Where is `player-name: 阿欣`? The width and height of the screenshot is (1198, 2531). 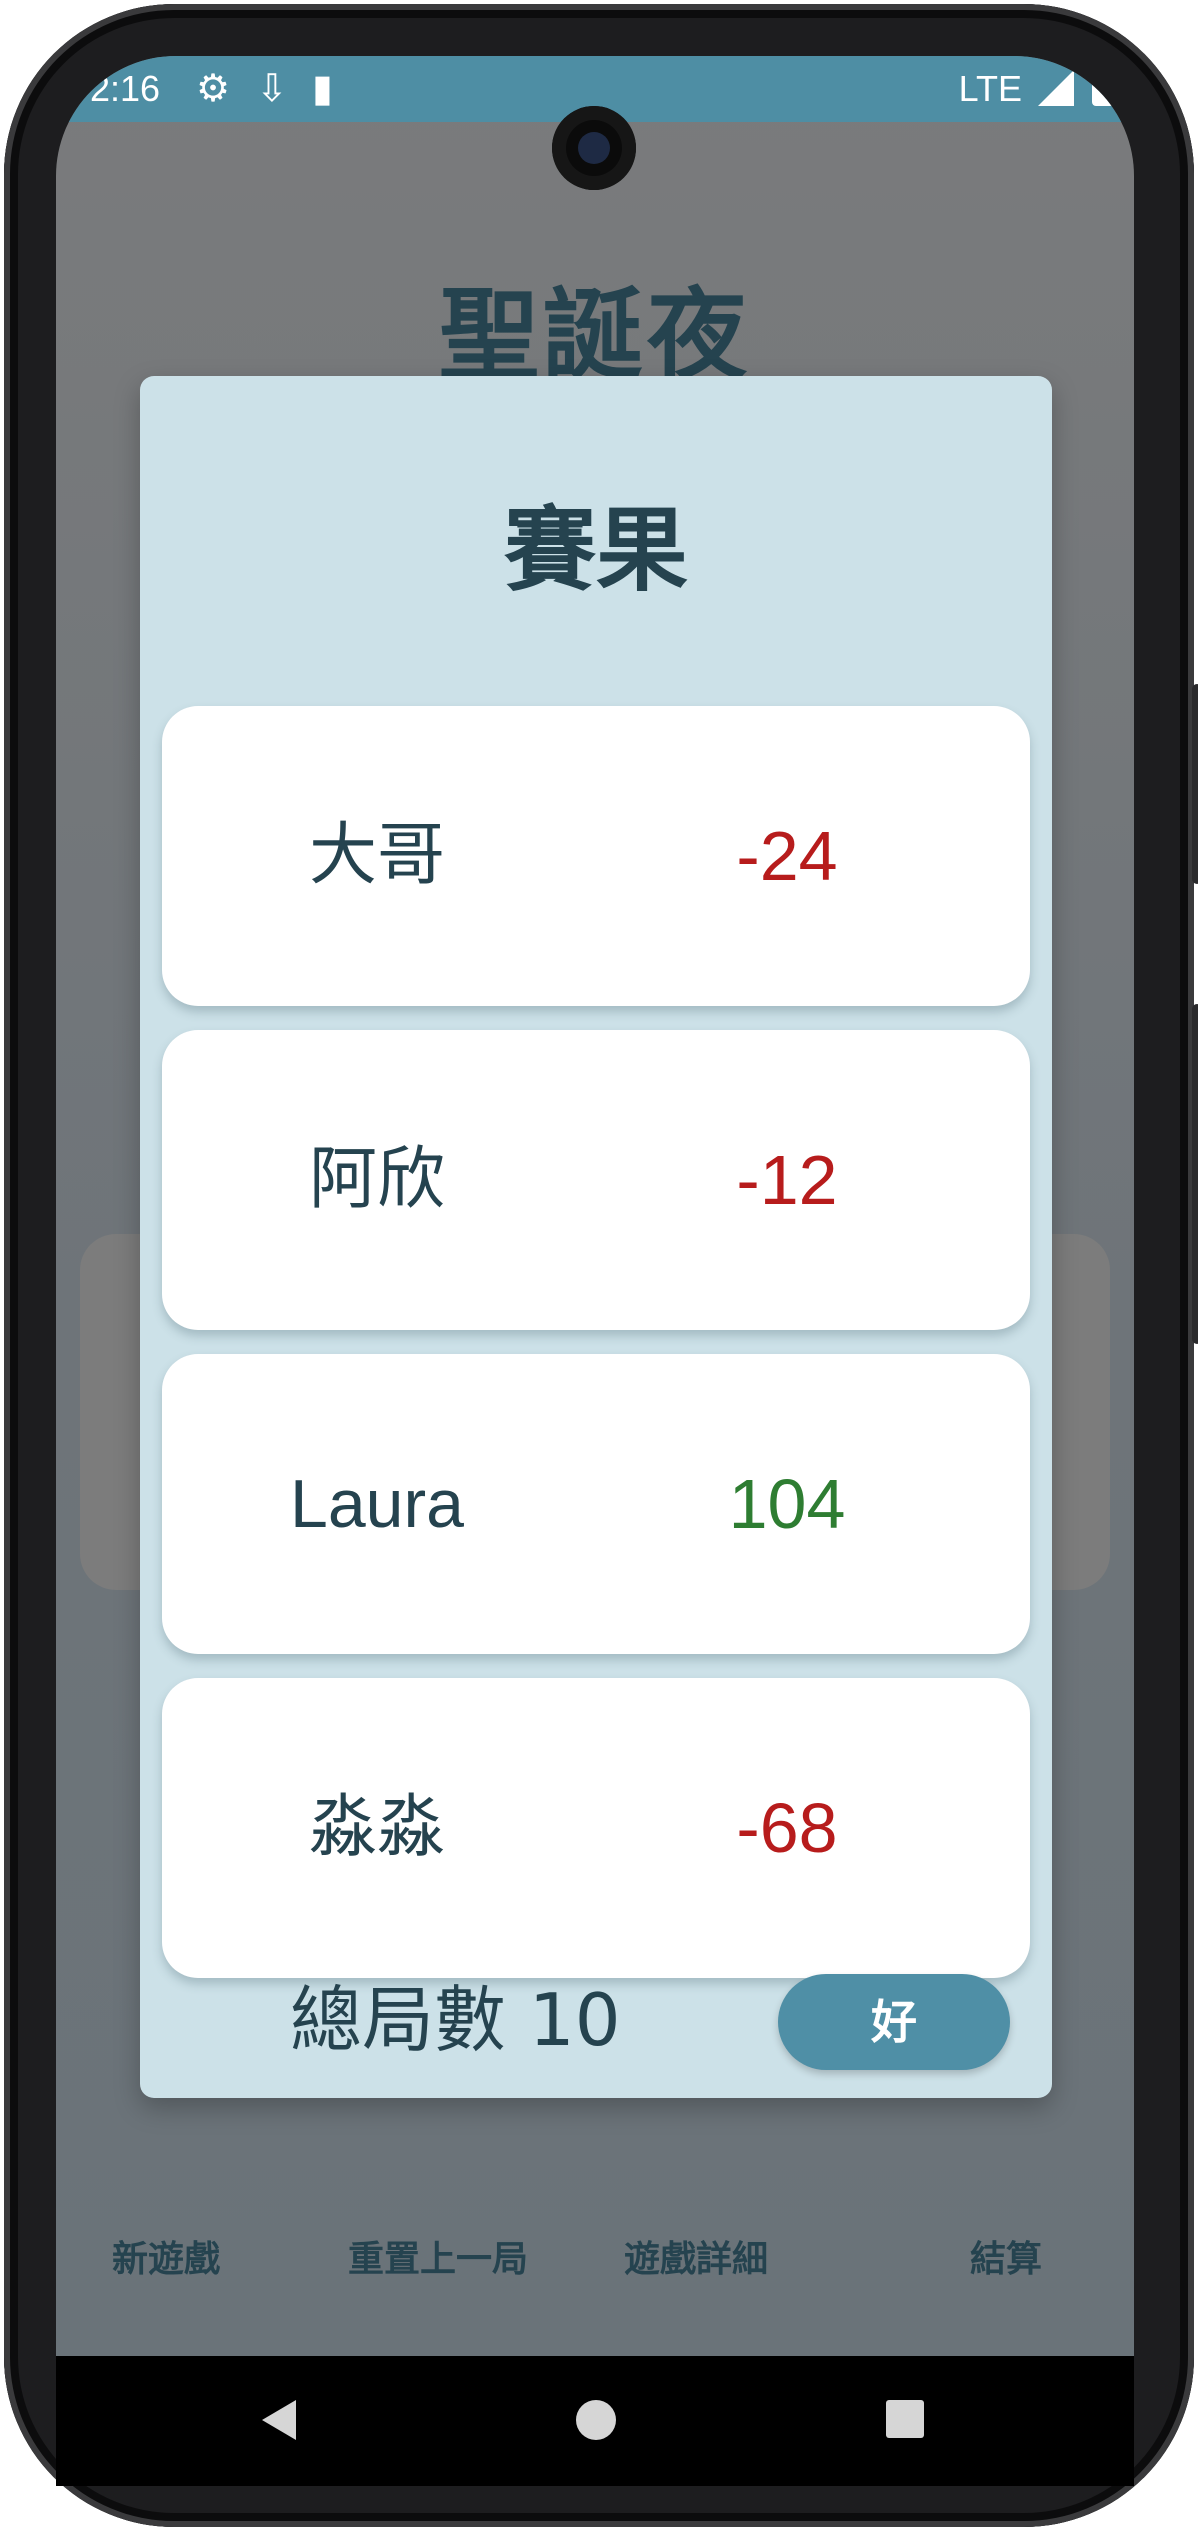
player-name: 阿欣 is located at coordinates (376, 1179).